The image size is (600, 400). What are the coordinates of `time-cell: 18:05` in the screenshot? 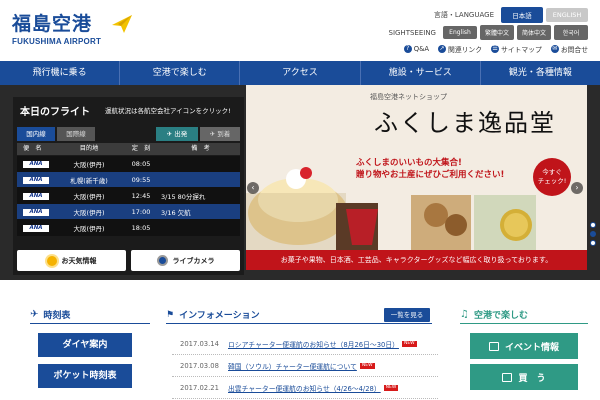 It's located at (141, 227).